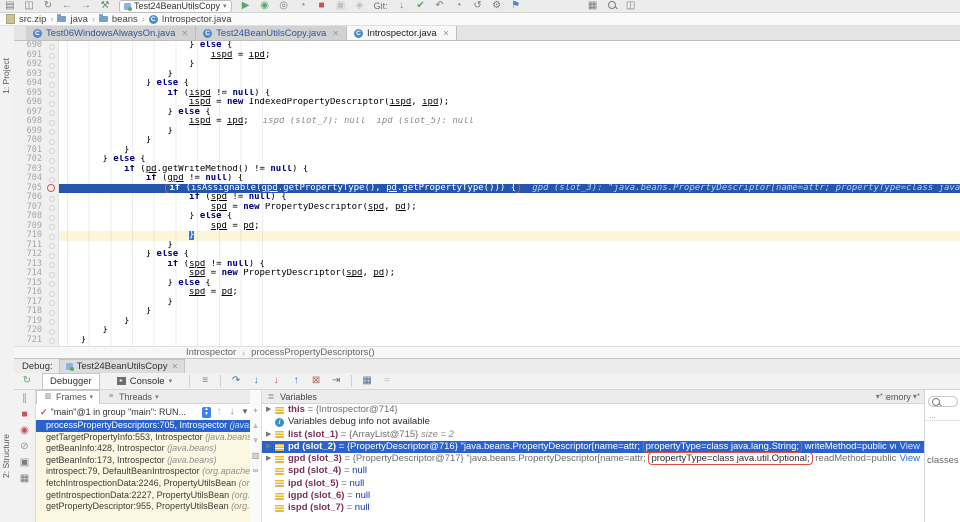  What do you see at coordinates (593, 422) in the screenshot?
I see `variable-row: i Variables debug info not available` at bounding box center [593, 422].